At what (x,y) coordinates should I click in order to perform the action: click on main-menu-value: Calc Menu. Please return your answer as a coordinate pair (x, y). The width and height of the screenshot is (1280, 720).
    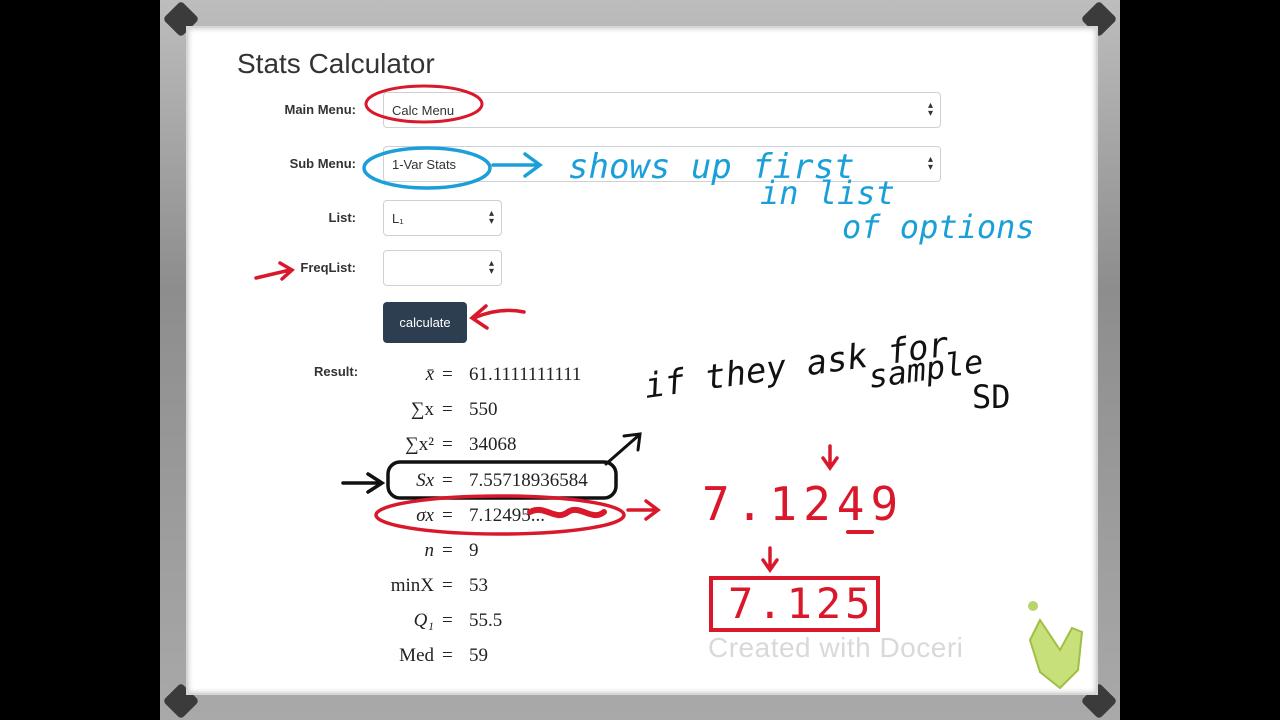
    Looking at the image, I should click on (423, 110).